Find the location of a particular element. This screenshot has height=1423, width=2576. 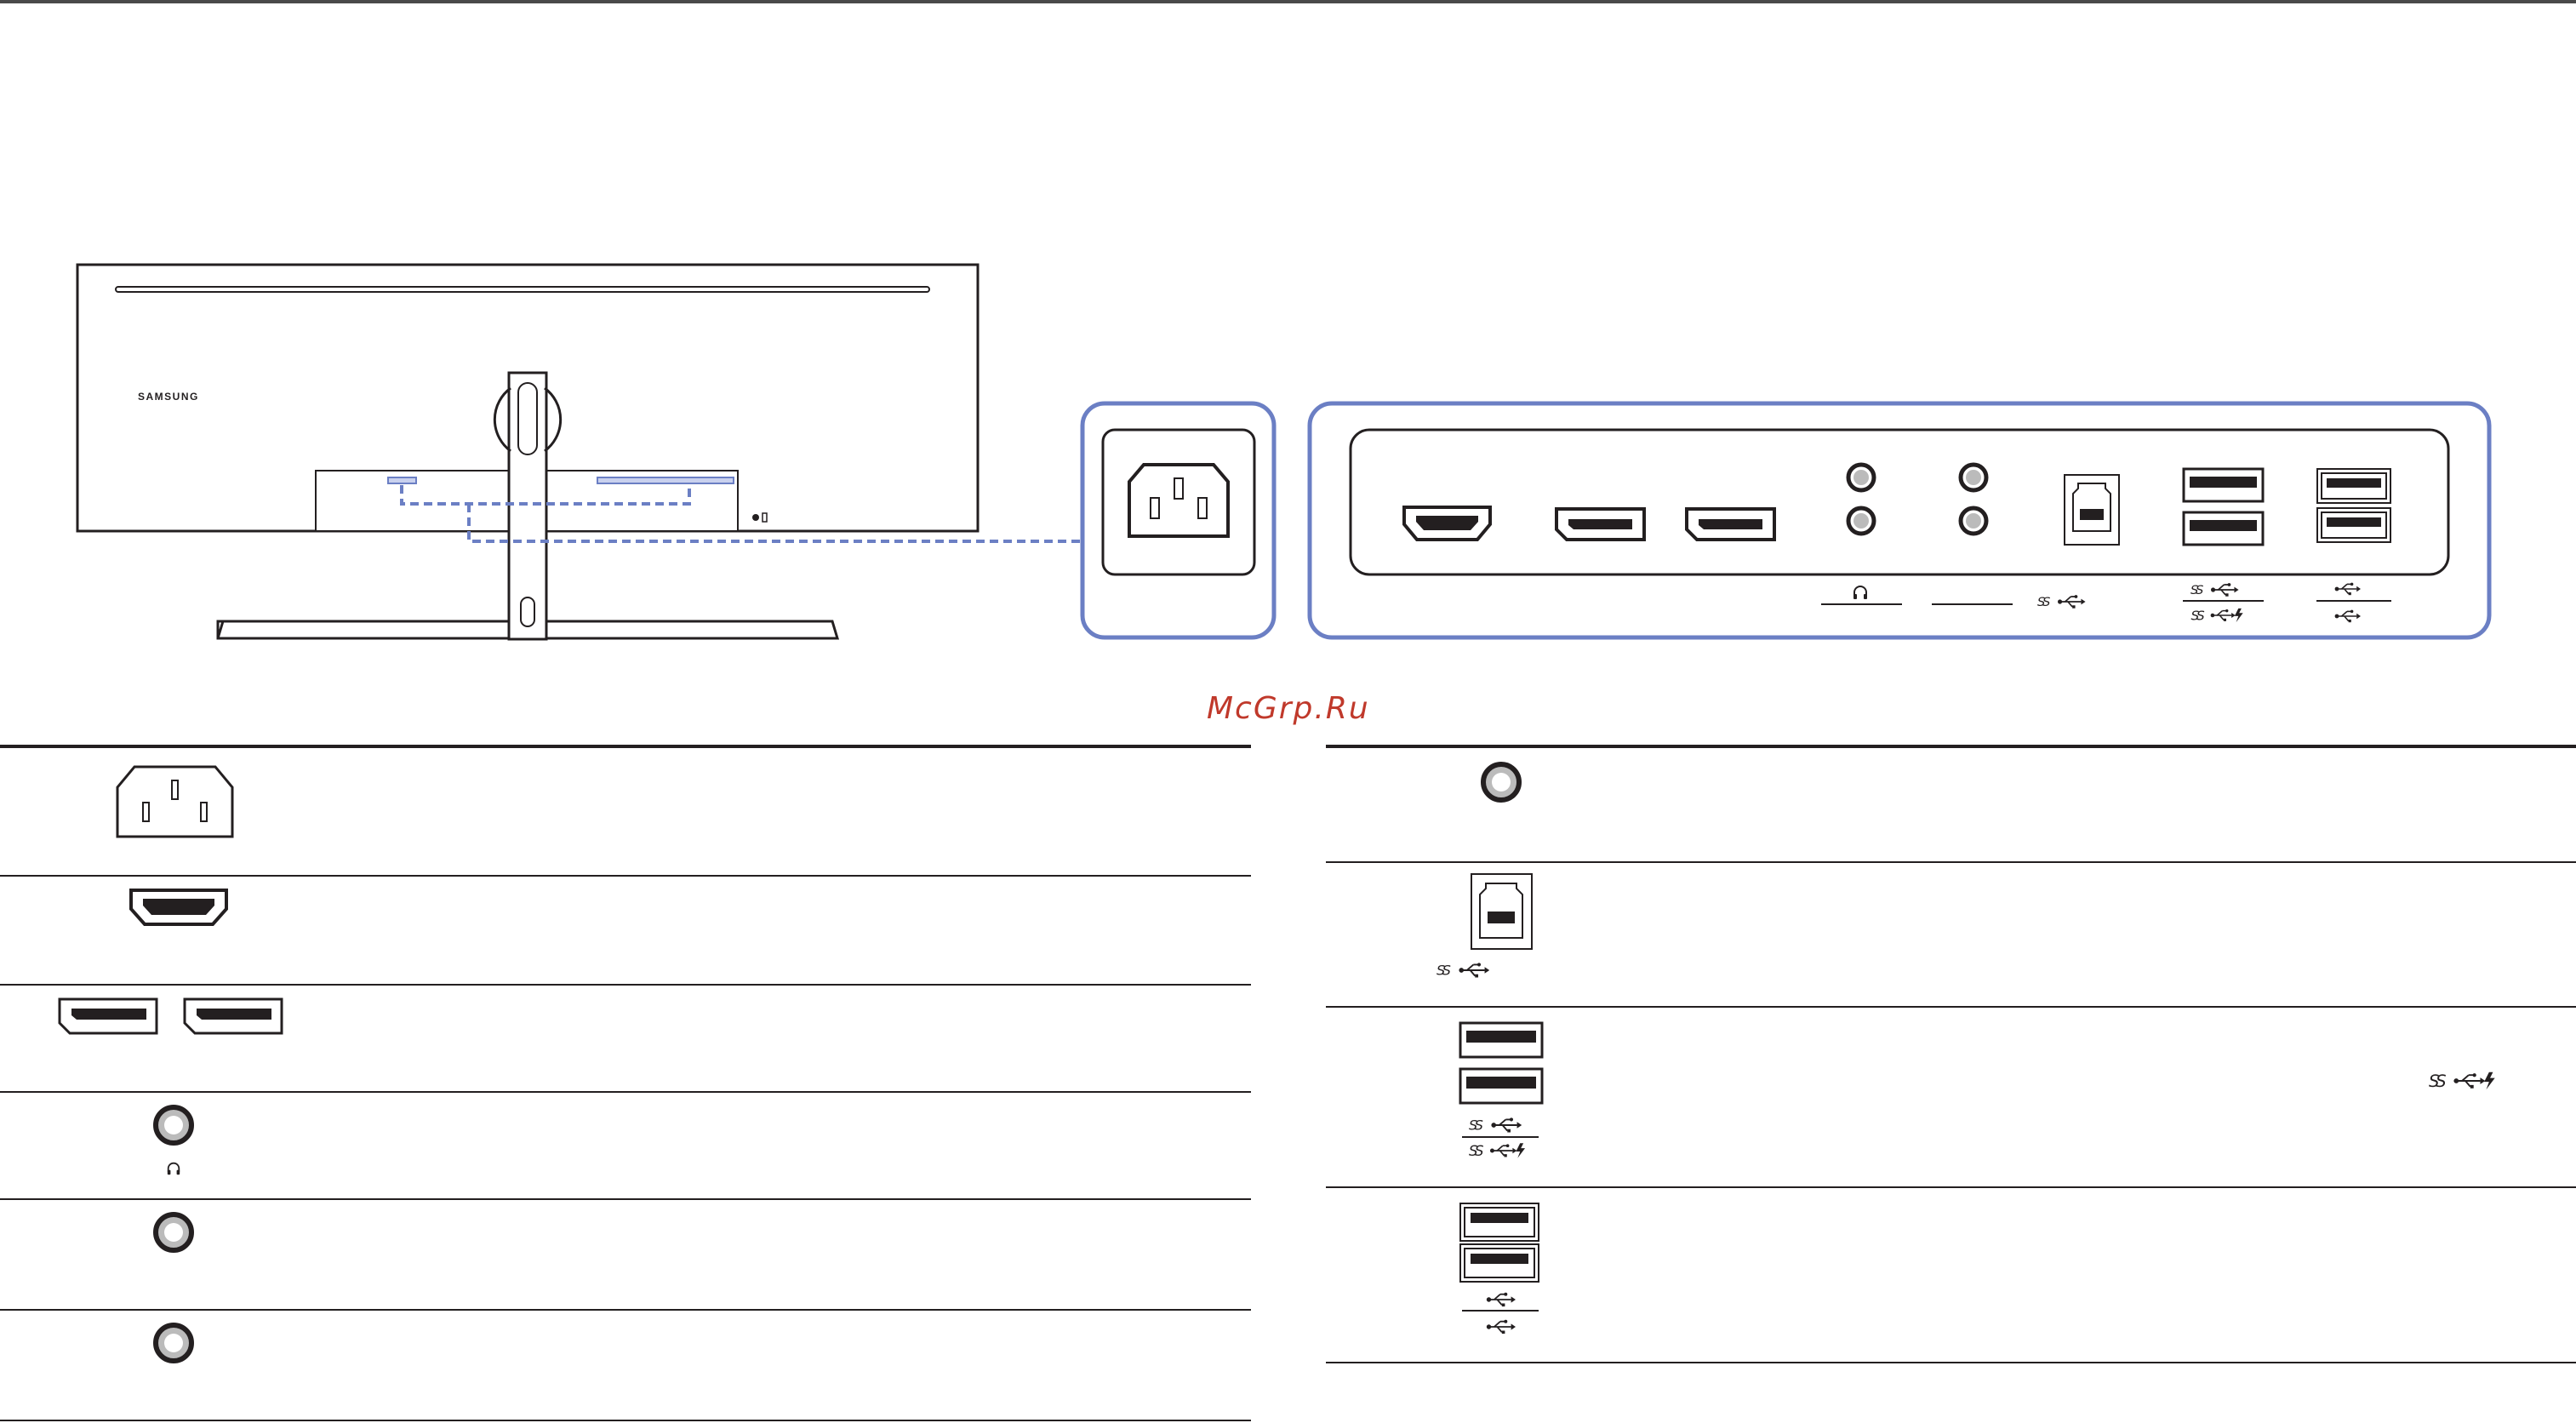

headphone-icon is located at coordinates (173, 1169).